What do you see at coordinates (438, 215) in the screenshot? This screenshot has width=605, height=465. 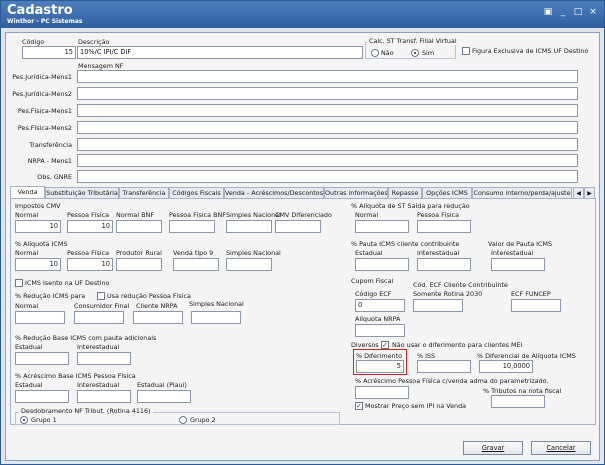 I see `st-pf-label: Pessoa Física` at bounding box center [438, 215].